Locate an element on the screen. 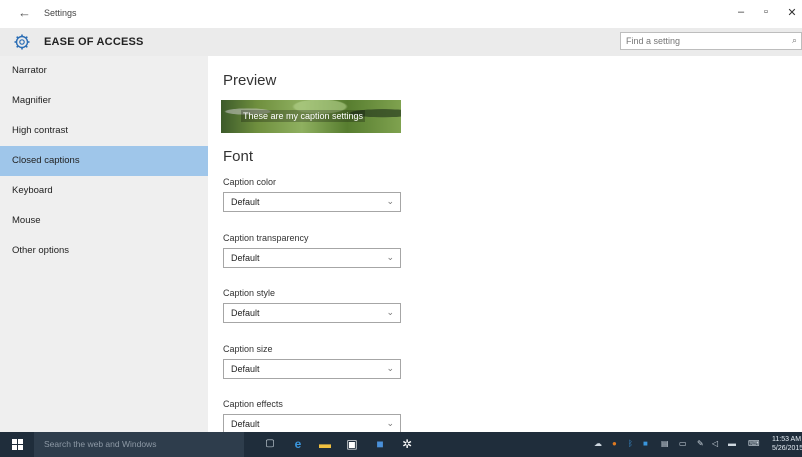 The width and height of the screenshot is (802, 457). app-icon: ■ is located at coordinates (645, 443).